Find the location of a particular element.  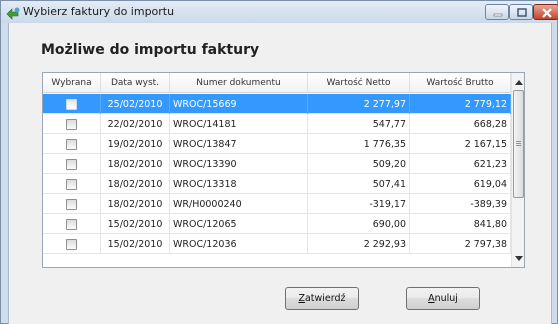

net-value-cell: 1 776,35 is located at coordinates (359, 144).